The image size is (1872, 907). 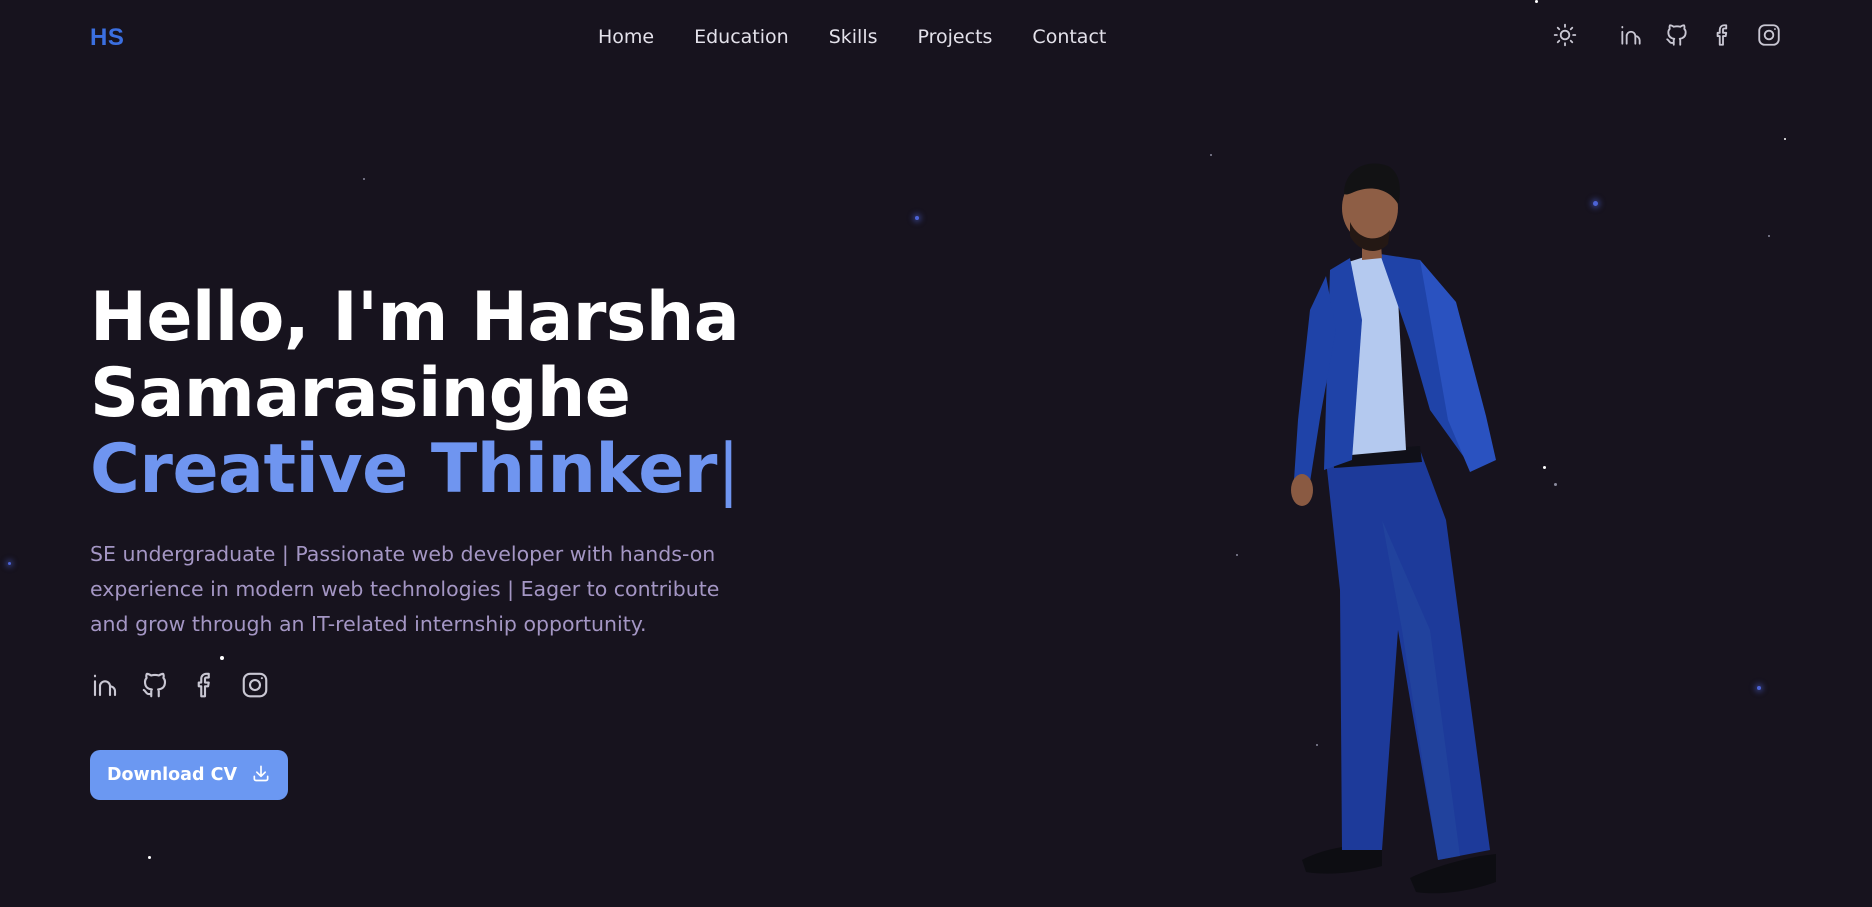 I want to click on site-logo: HS, so click(x=107, y=38).